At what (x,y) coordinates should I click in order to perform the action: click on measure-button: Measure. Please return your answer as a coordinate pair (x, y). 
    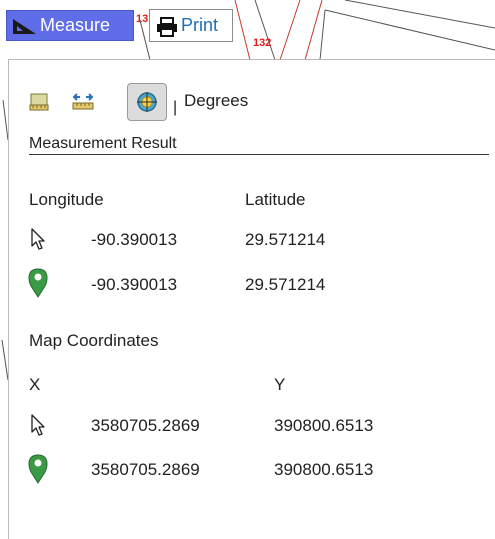
    Looking at the image, I should click on (70, 25).